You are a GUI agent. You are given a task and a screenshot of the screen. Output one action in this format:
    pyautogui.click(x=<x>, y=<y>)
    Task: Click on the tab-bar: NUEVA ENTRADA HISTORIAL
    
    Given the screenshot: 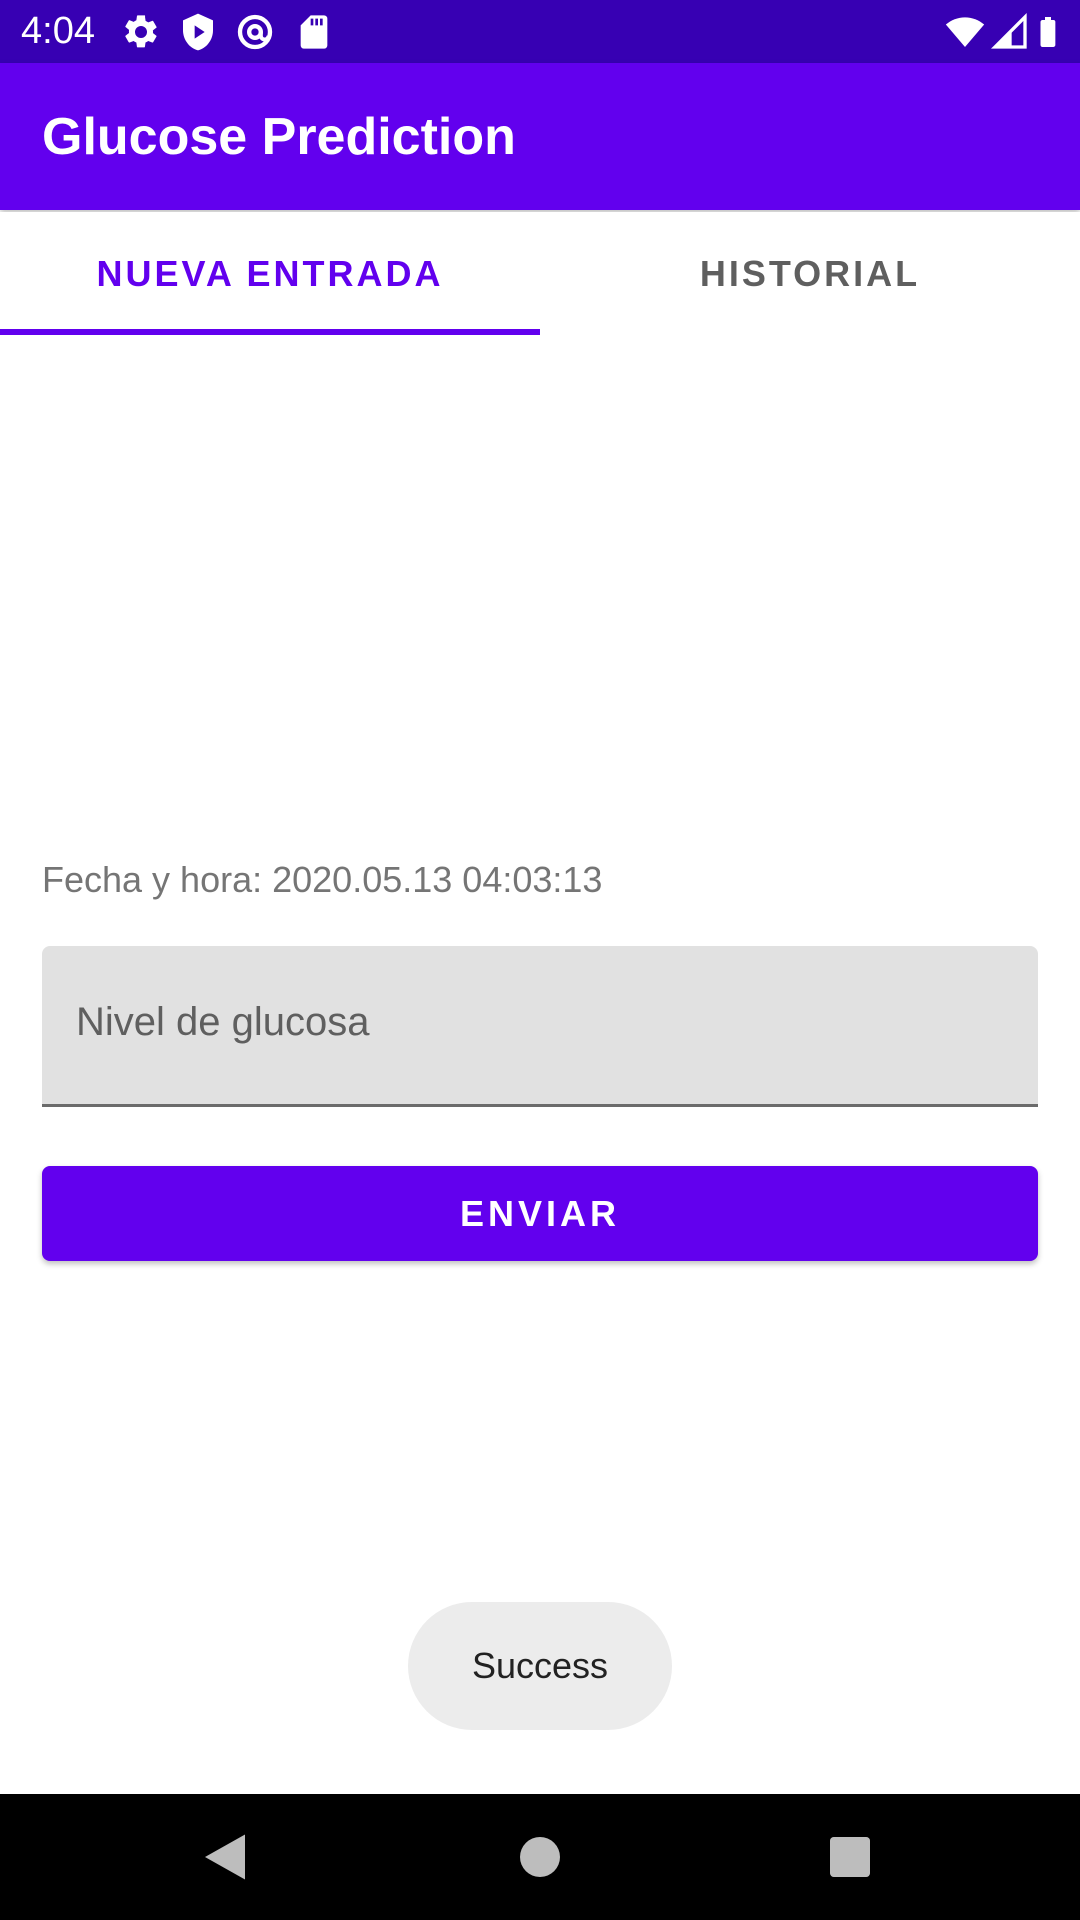 What is the action you would take?
    pyautogui.click(x=540, y=273)
    